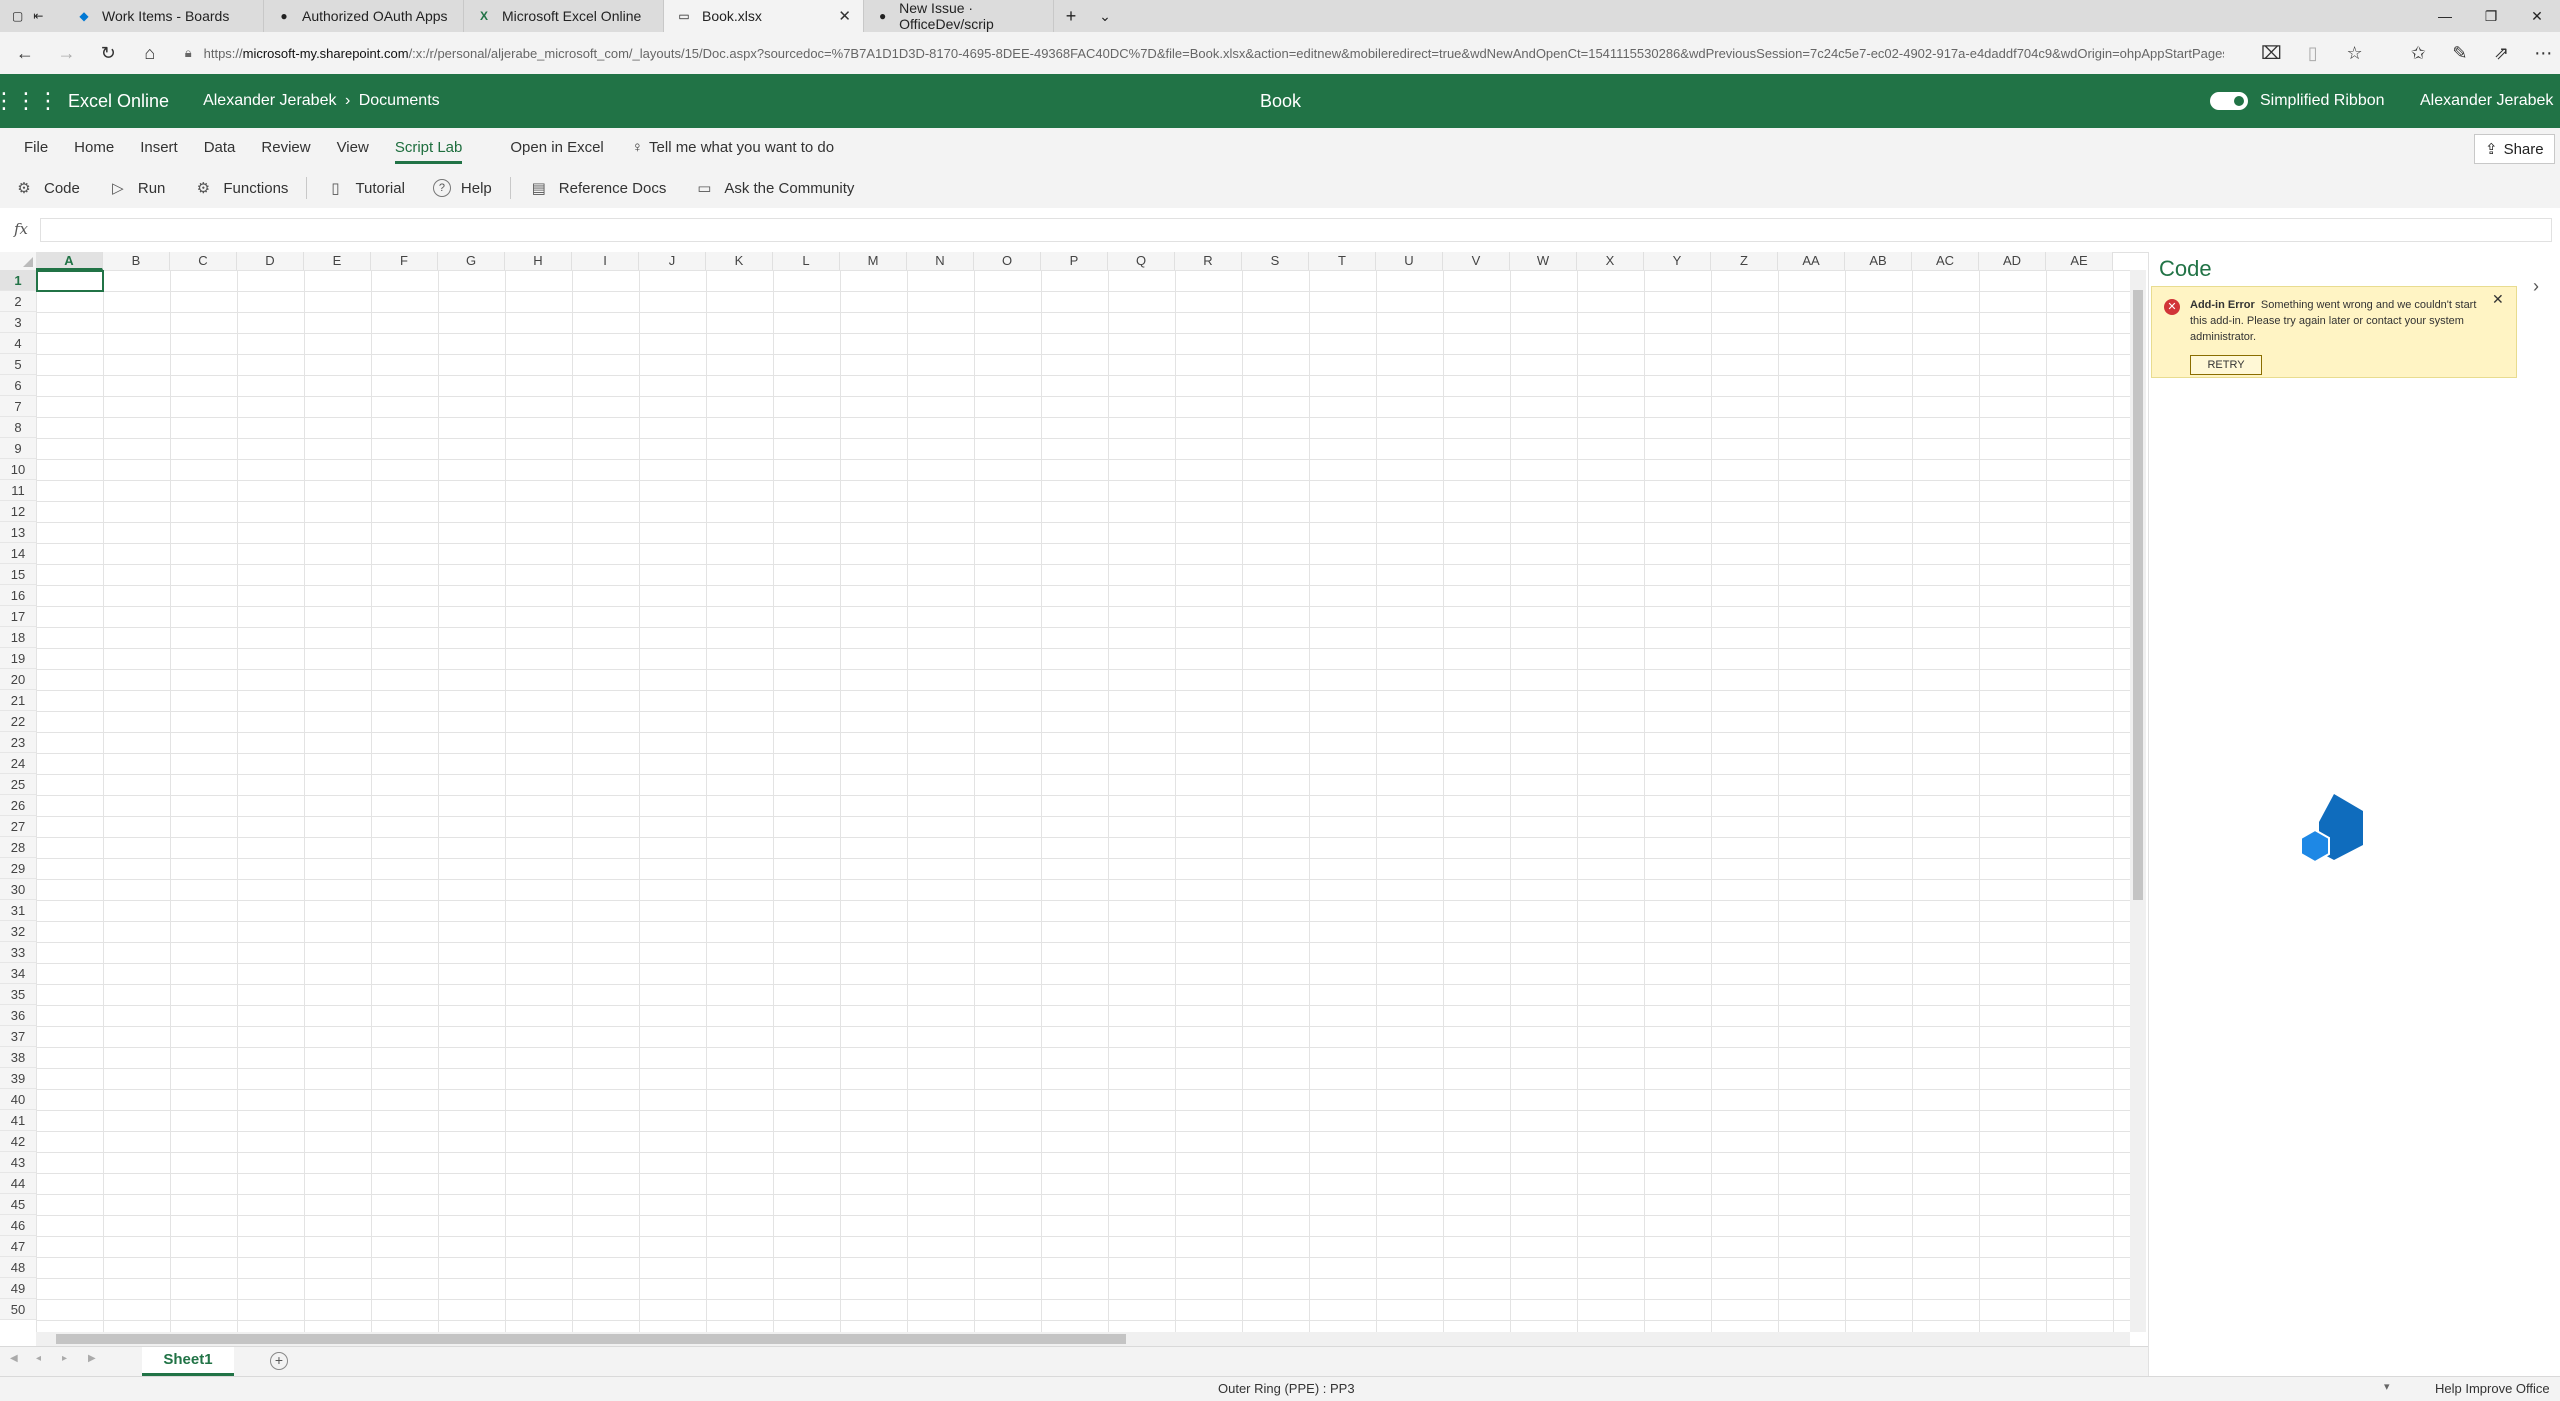  I want to click on tab-insert: Insert, so click(159, 148).